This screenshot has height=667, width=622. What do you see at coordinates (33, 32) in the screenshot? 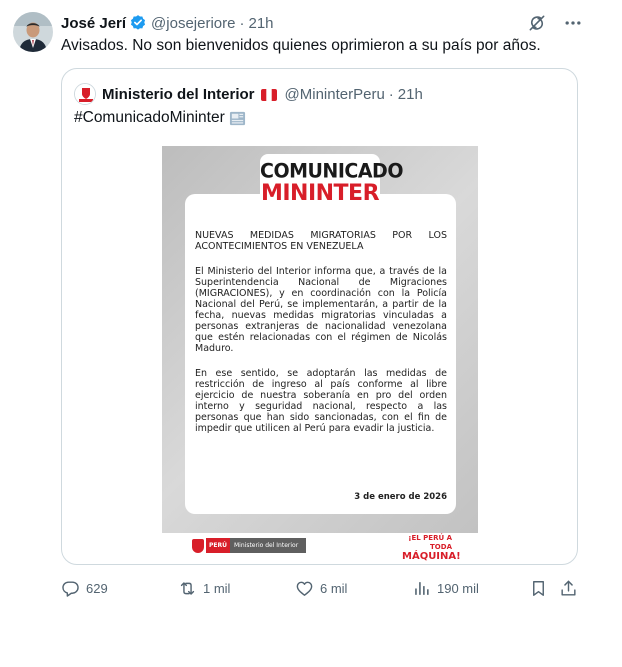
I see `author-avatar` at bounding box center [33, 32].